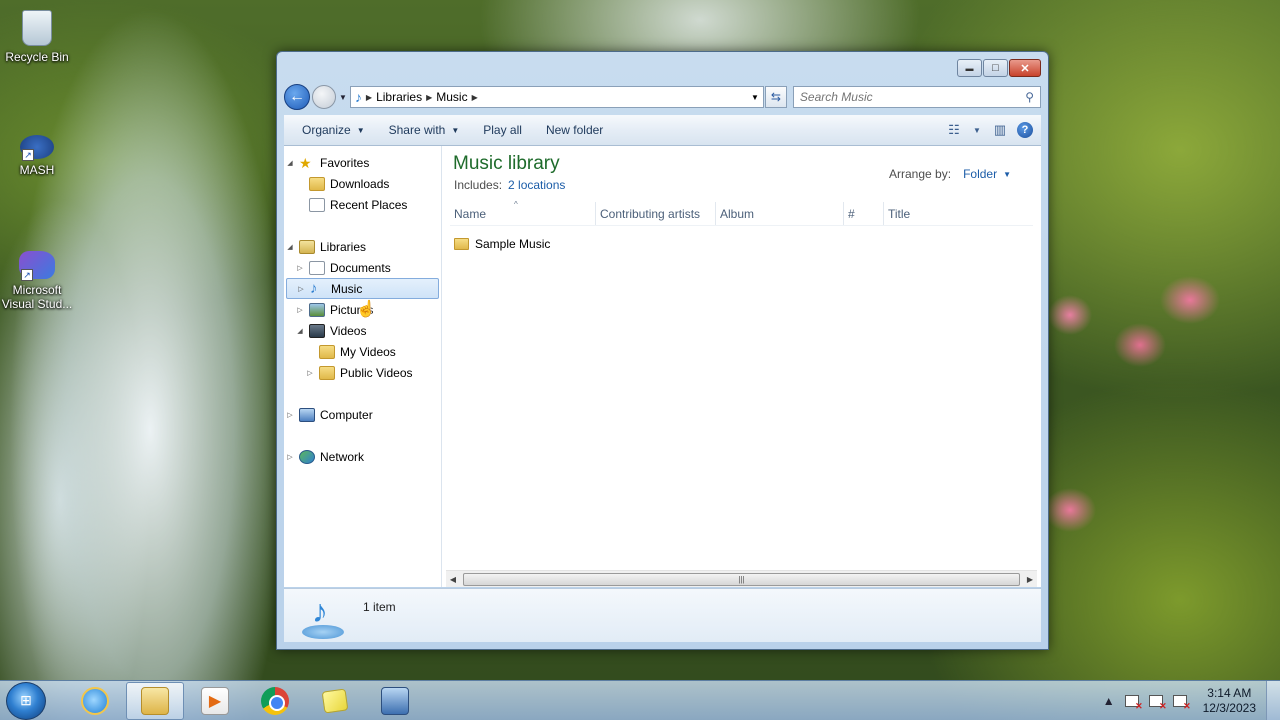  I want to click on computer-icon, so click(307, 414).